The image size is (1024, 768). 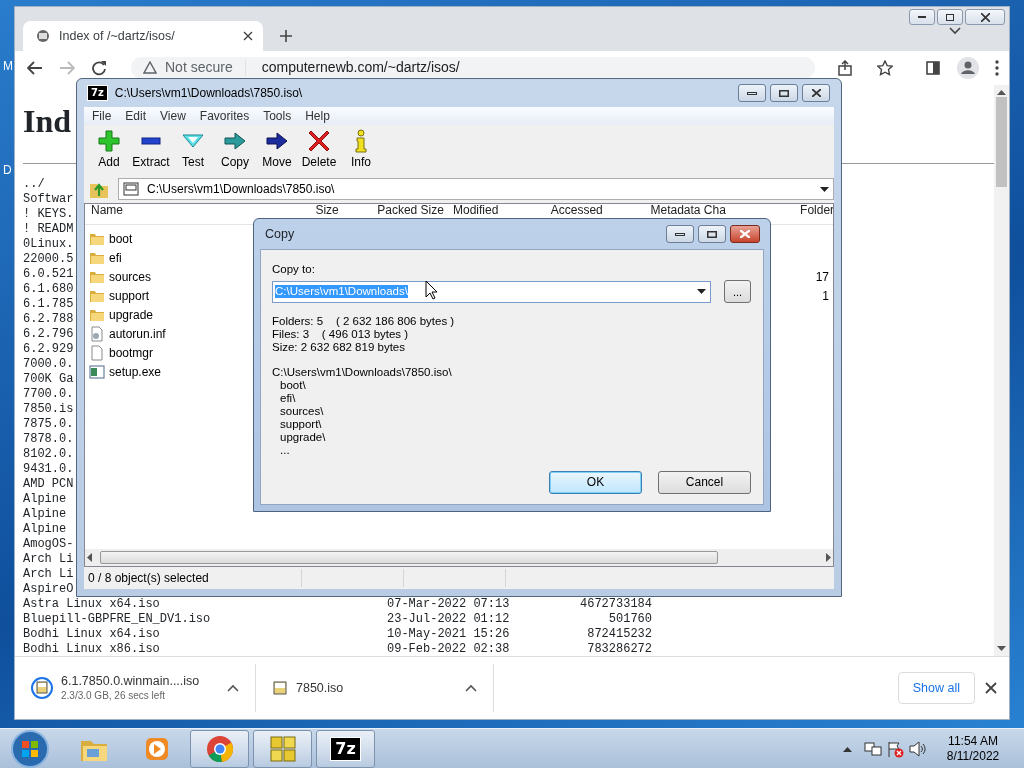 What do you see at coordinates (955, 30) in the screenshot?
I see `chevron-down-icon` at bounding box center [955, 30].